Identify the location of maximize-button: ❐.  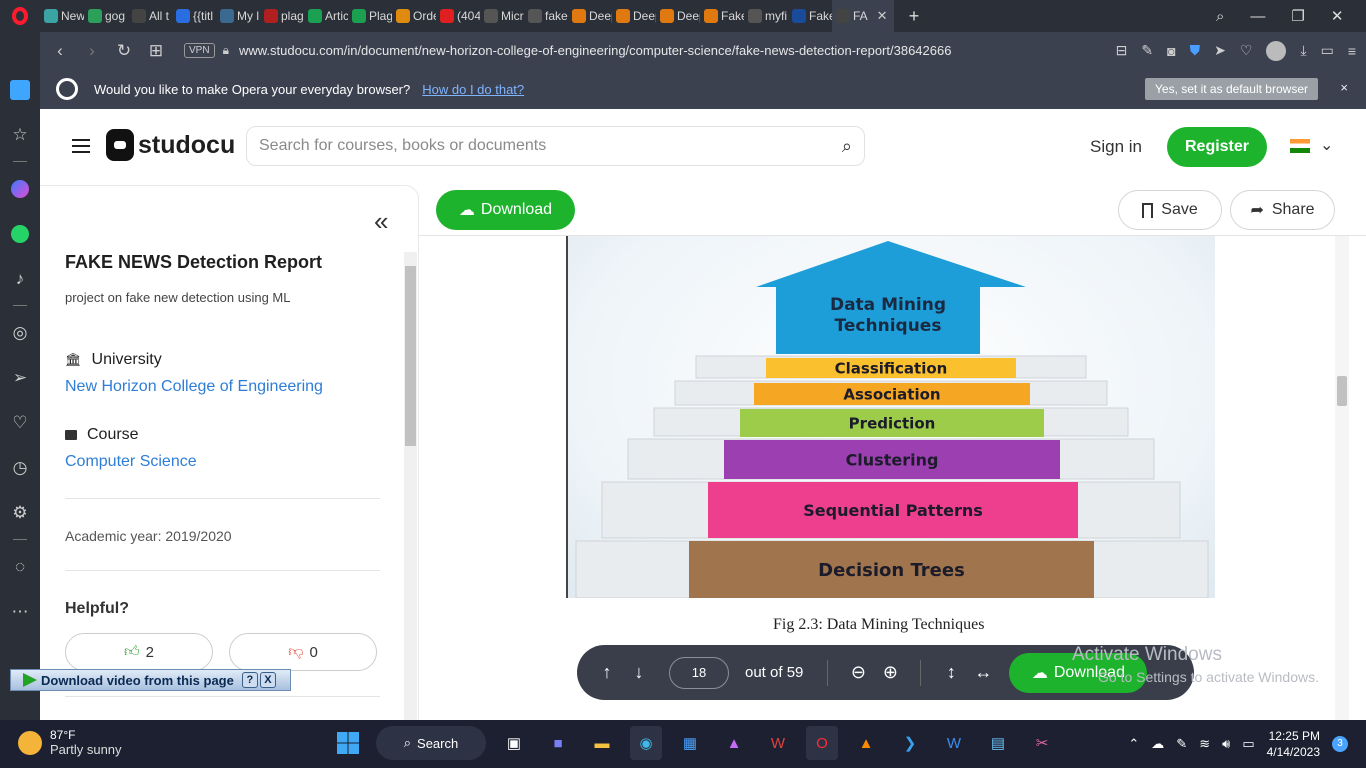
(1297, 16).